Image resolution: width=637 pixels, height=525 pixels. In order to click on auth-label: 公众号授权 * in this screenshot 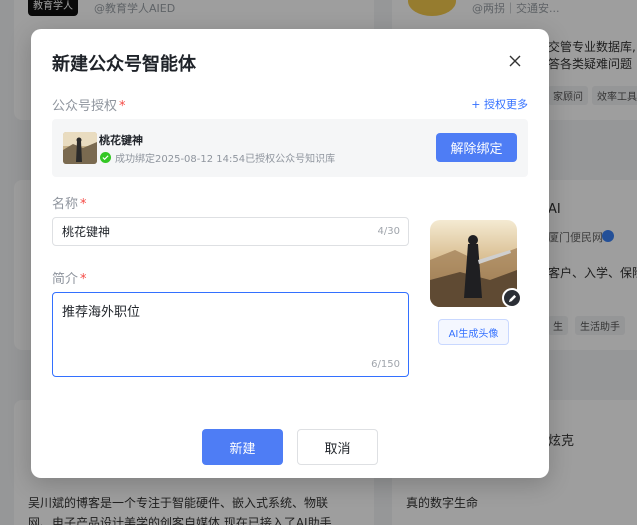, I will do `click(89, 106)`.